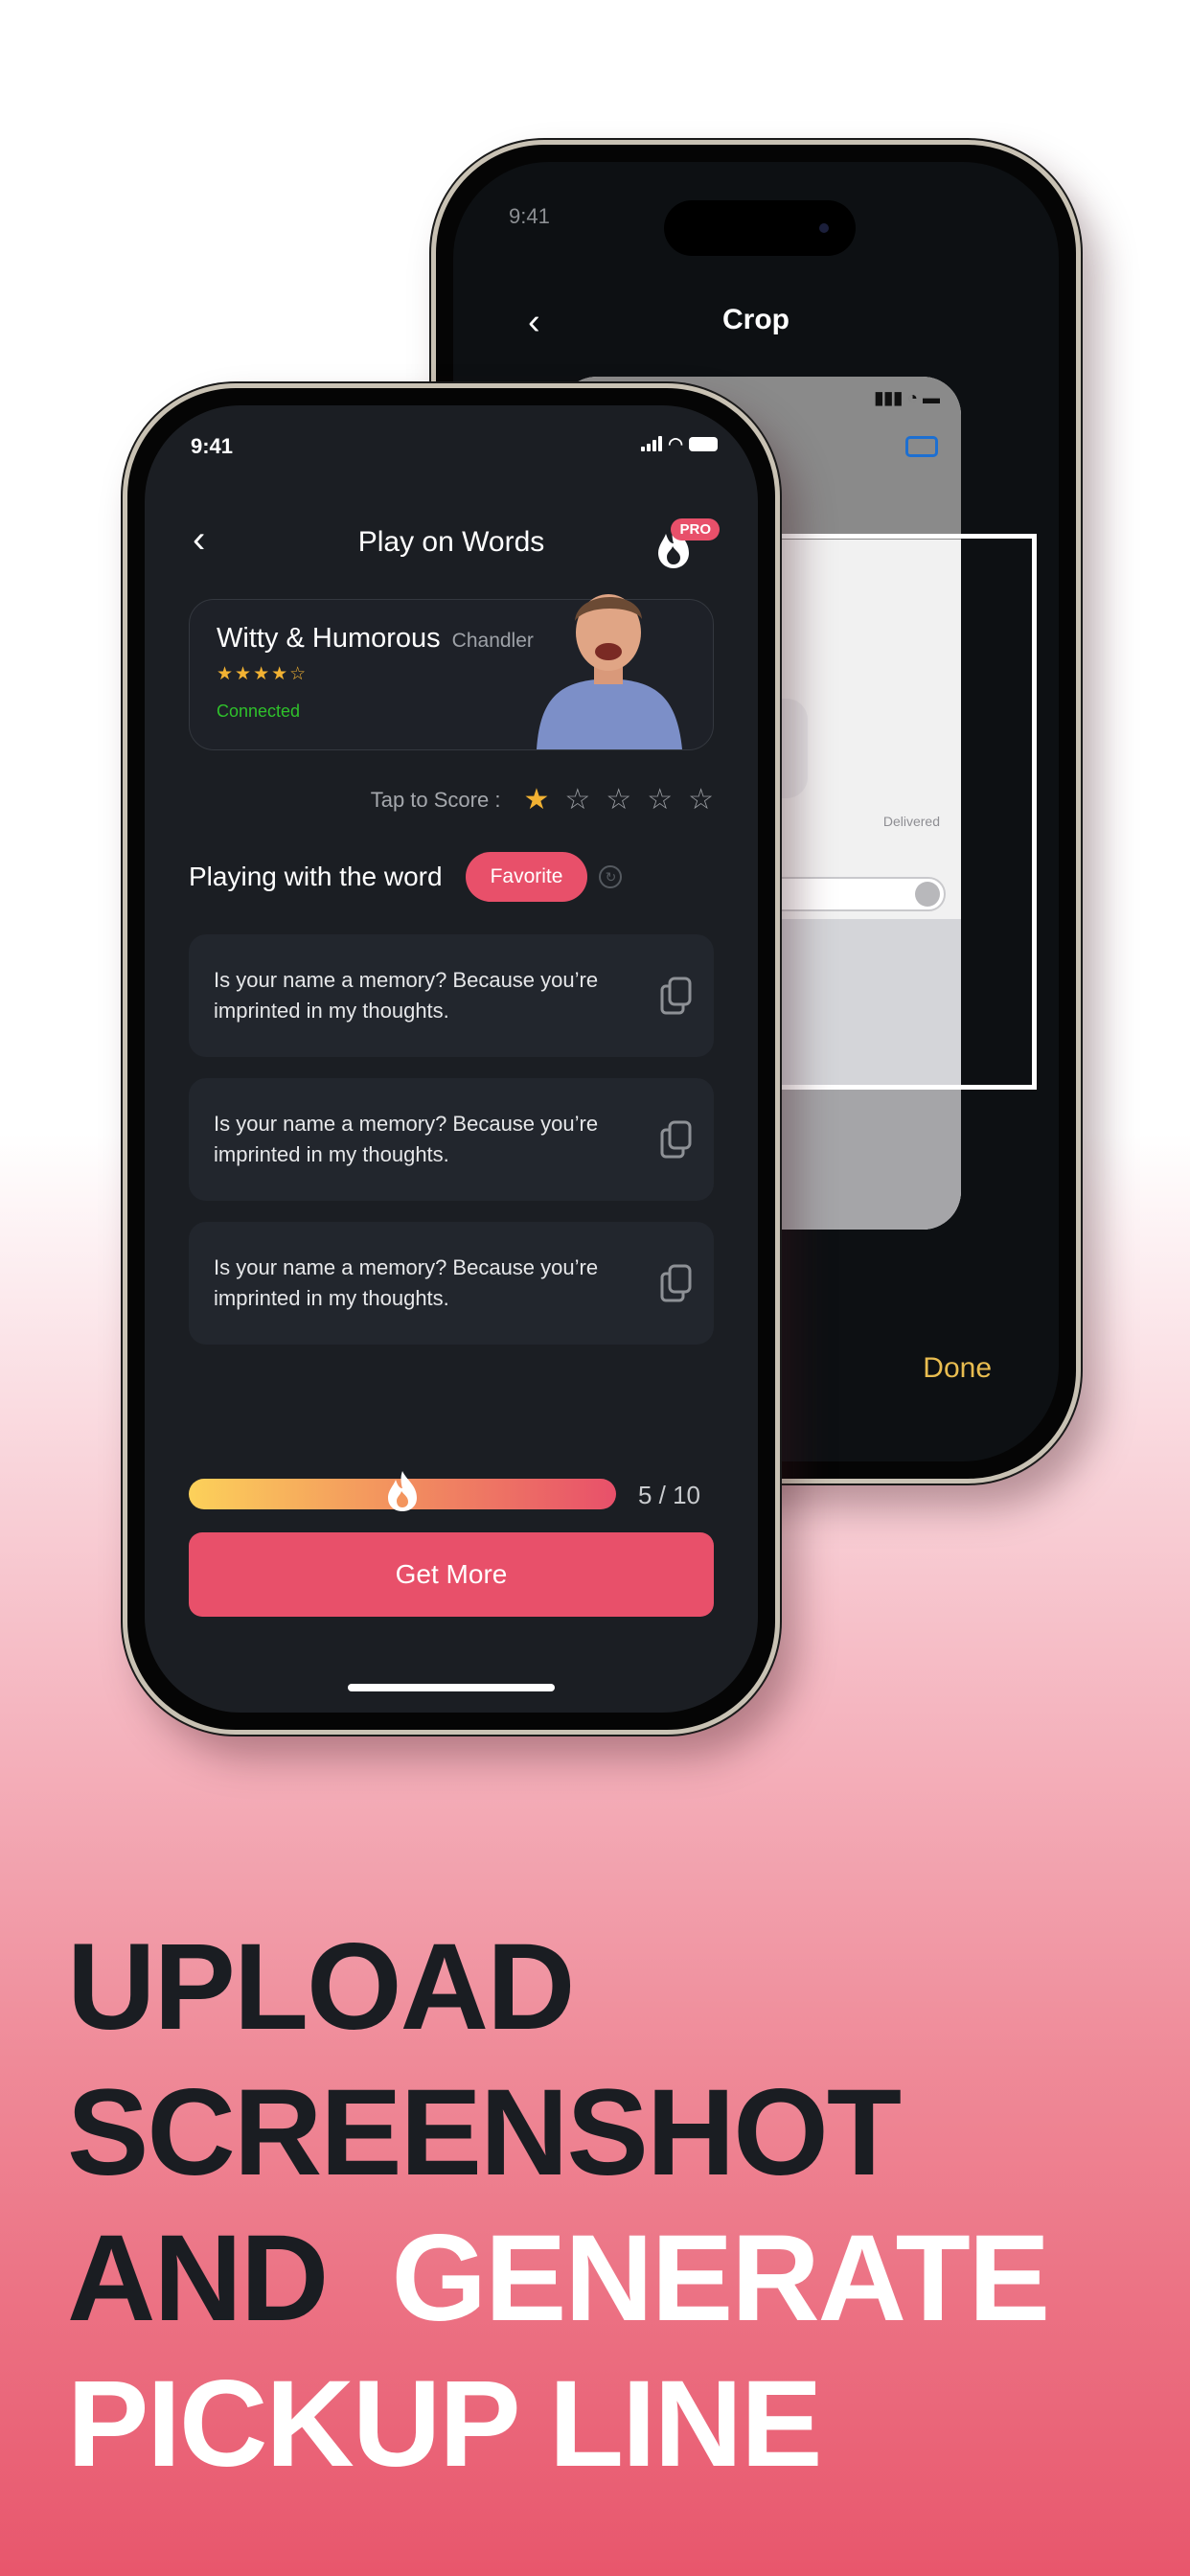  What do you see at coordinates (198, 2278) in the screenshot?
I see `headline-and: AND` at bounding box center [198, 2278].